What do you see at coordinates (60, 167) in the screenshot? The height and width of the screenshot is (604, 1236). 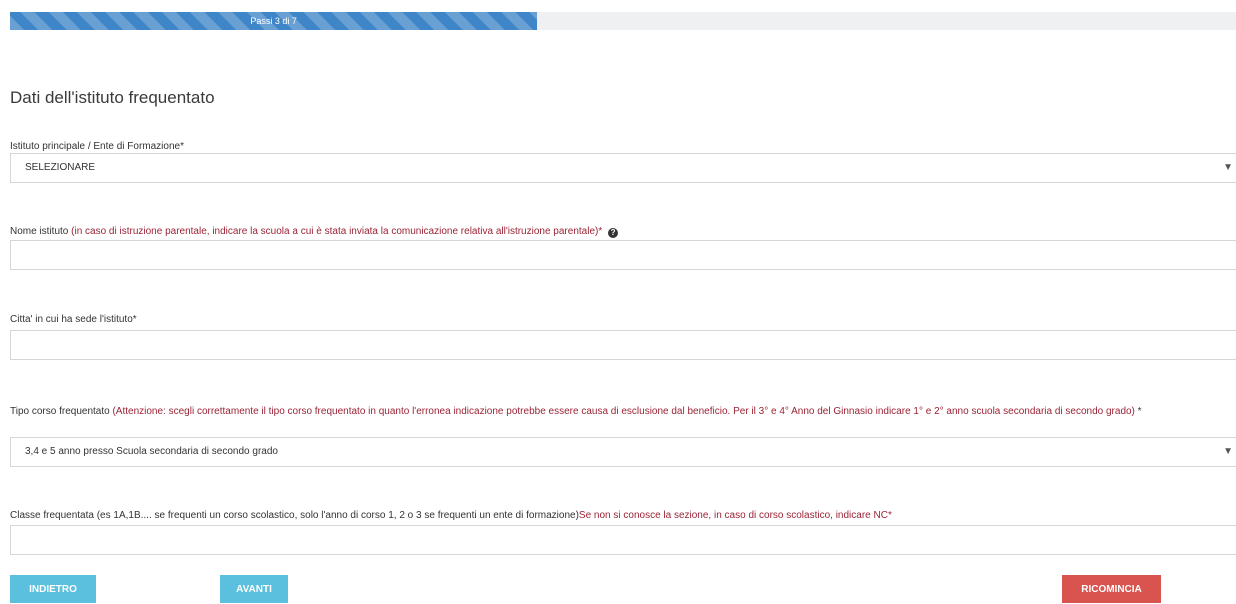 I see `istituto-select-value: SELEZIONARE` at bounding box center [60, 167].